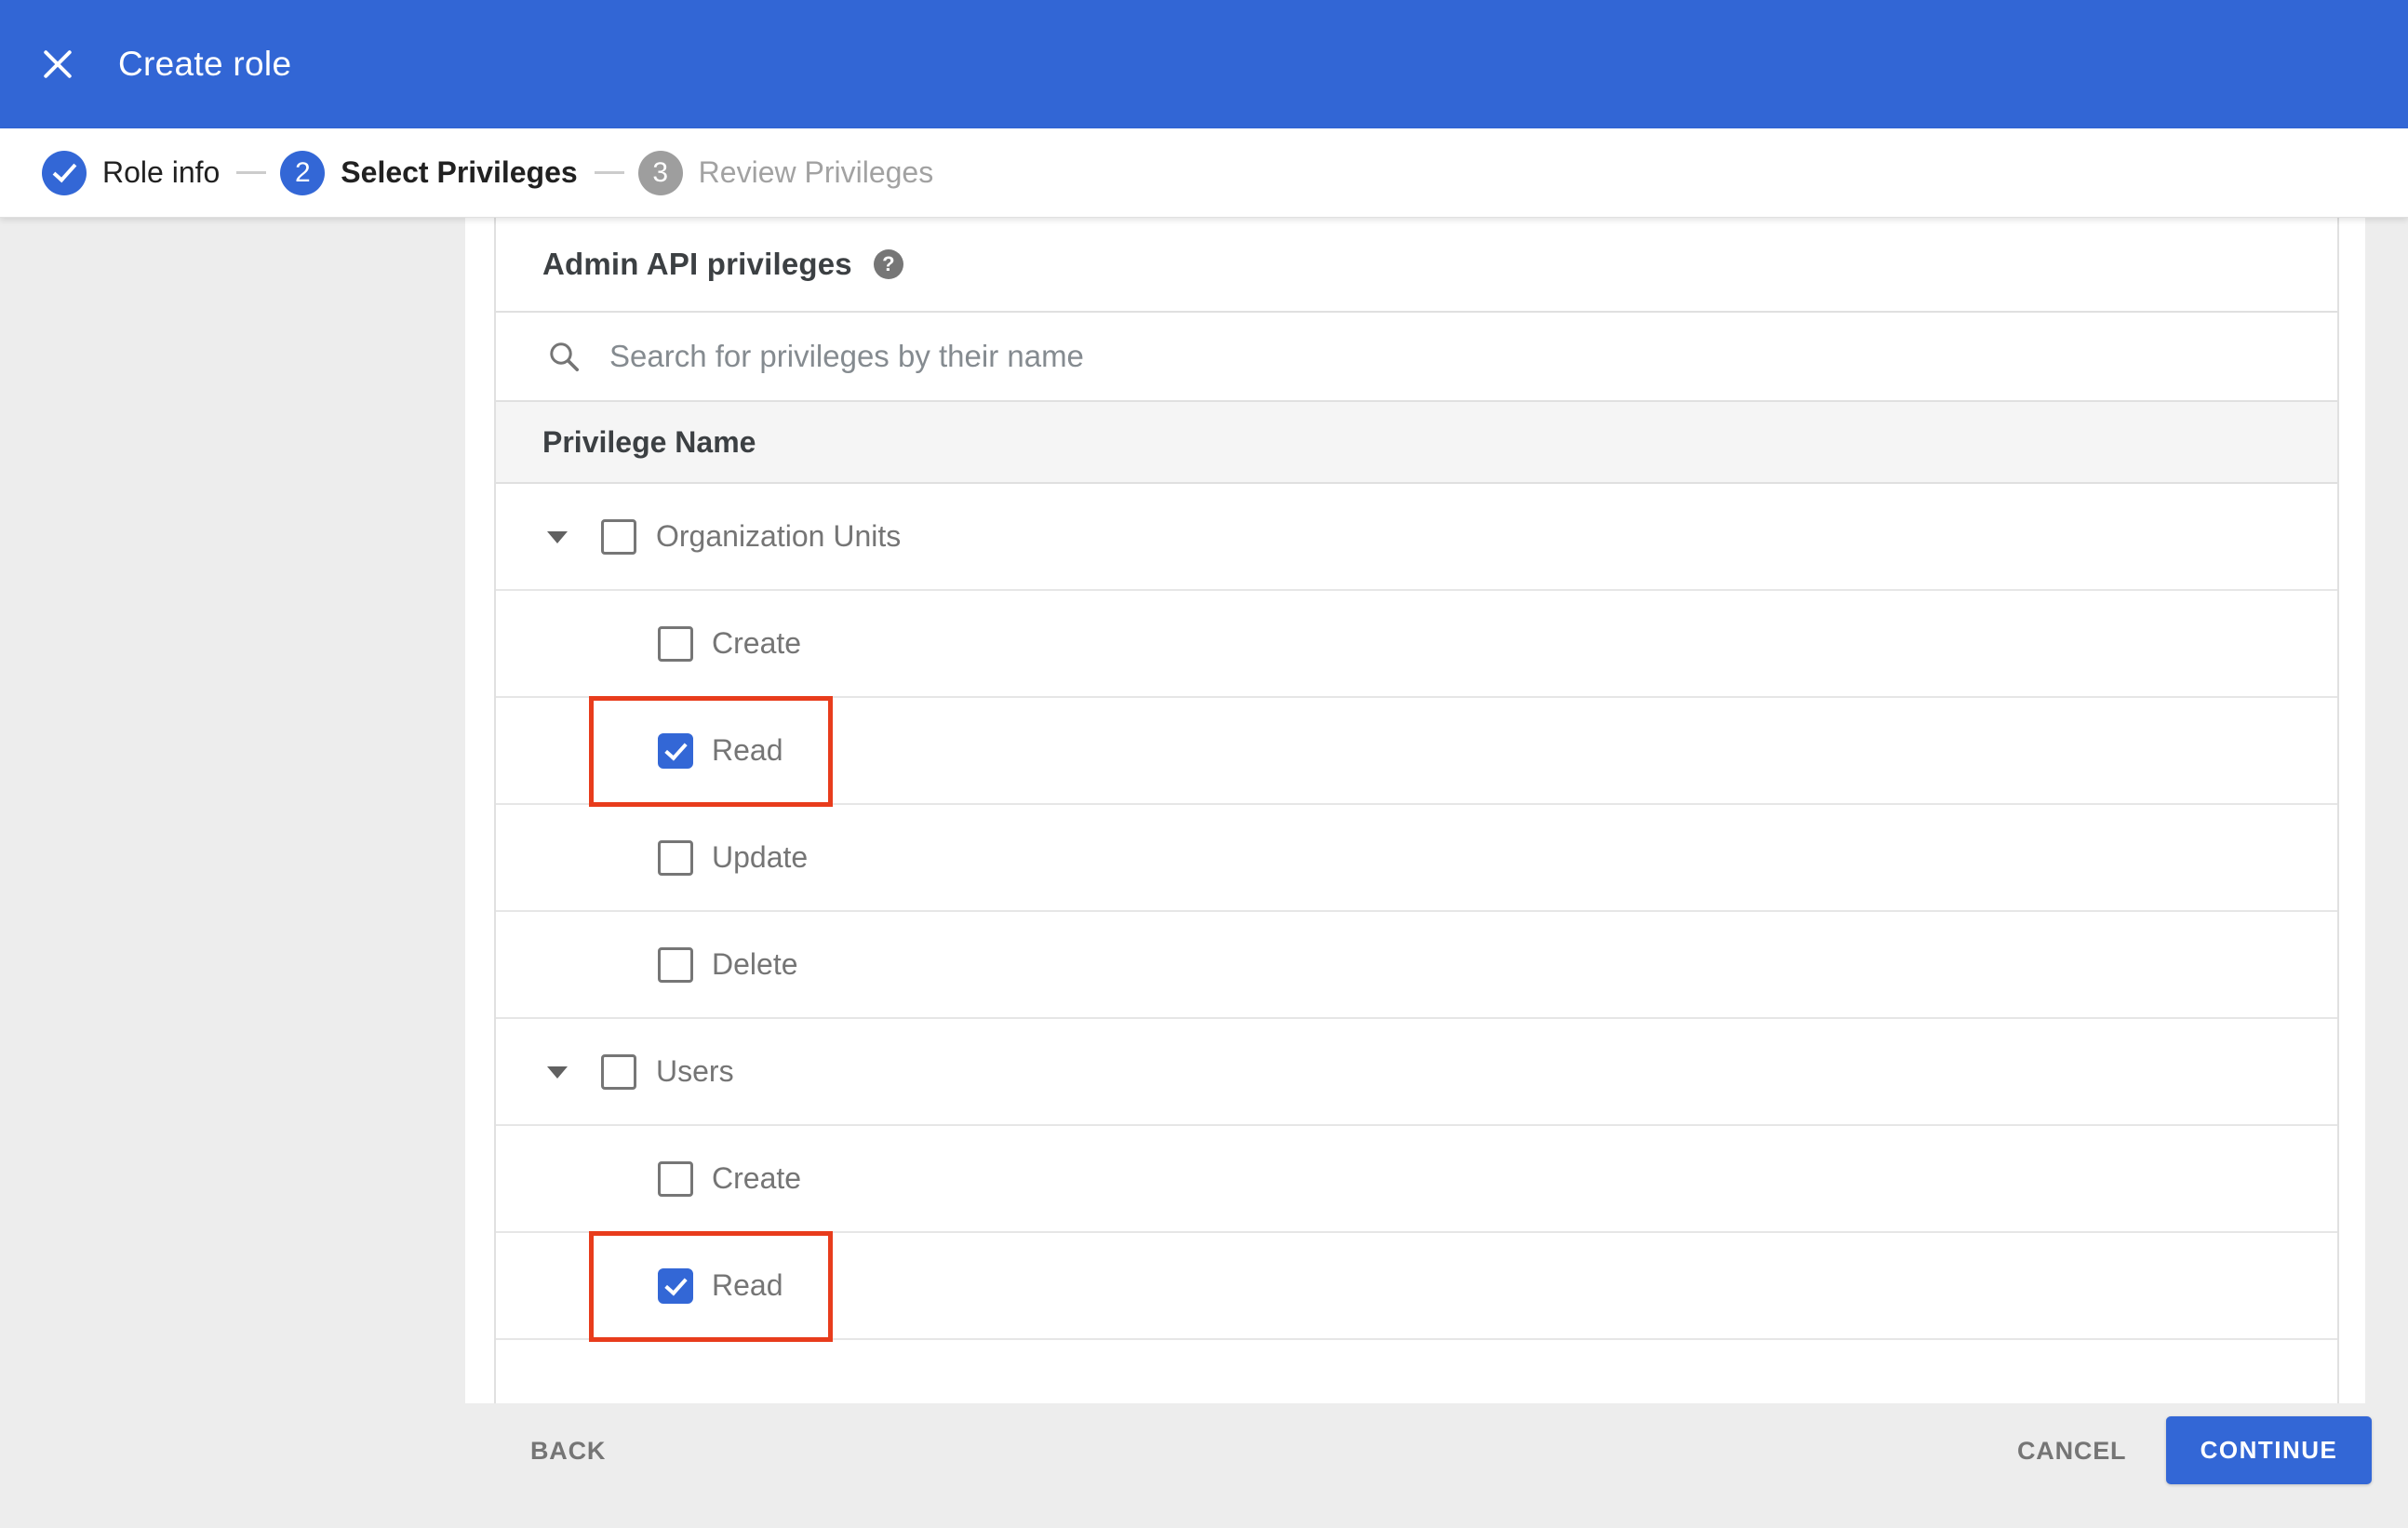 The height and width of the screenshot is (1528, 2408). I want to click on step-number: 2, so click(303, 172).